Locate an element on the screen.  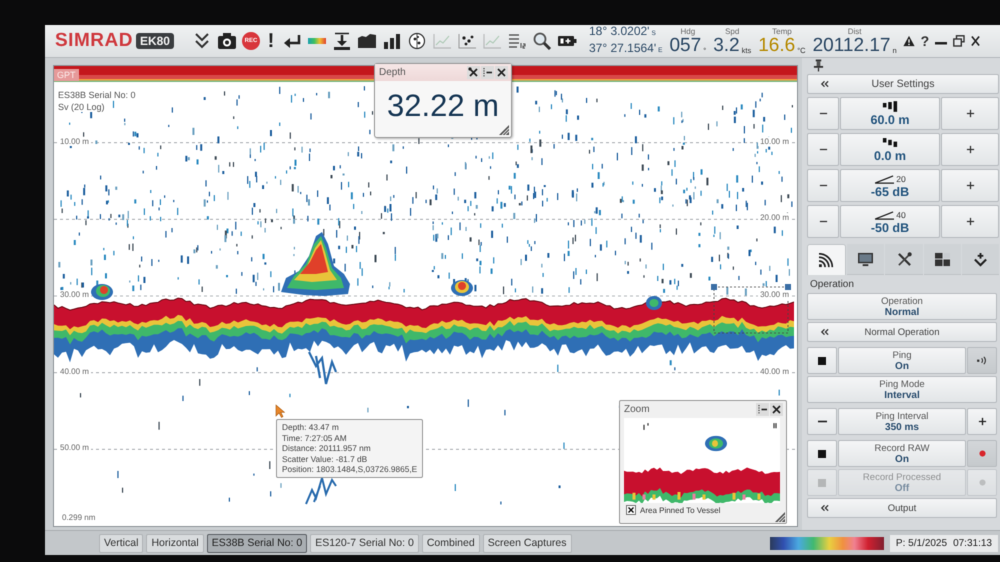
scatter-dots-icon is located at coordinates (466, 41).